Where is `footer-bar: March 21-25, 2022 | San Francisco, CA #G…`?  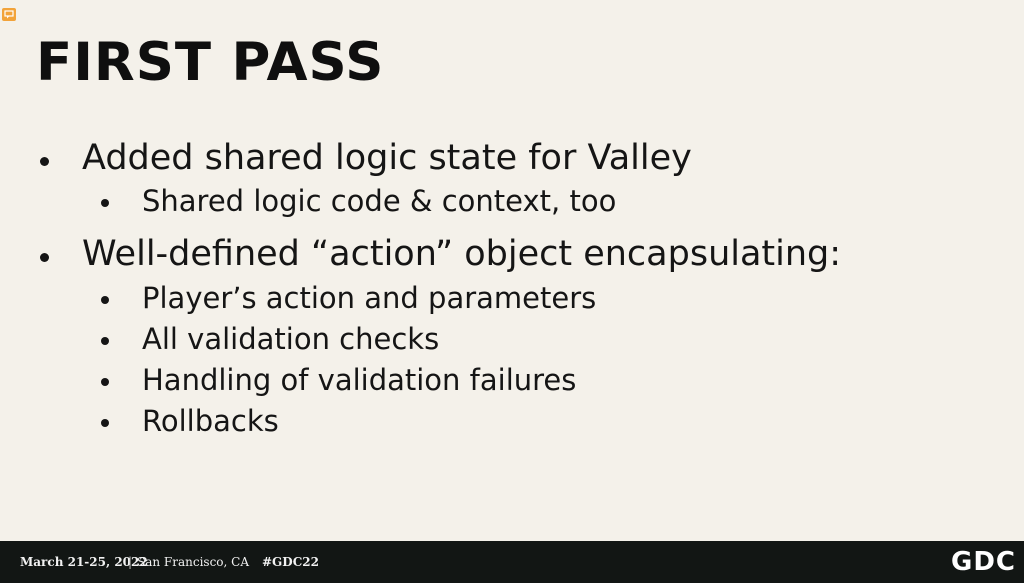
footer-bar: March 21-25, 2022 | San Francisco, CA #G… is located at coordinates (512, 562).